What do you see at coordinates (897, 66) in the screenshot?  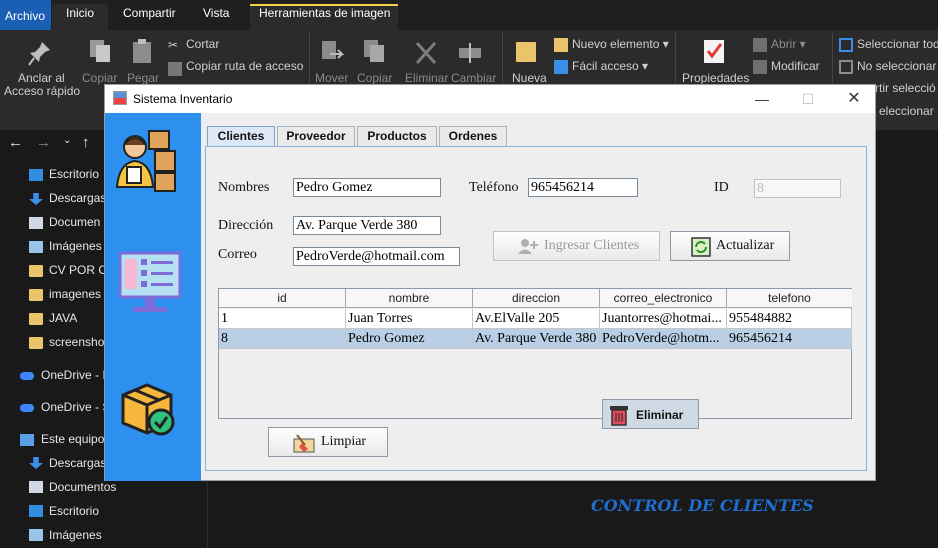 I see `select-none-button: No seleccionar n` at bounding box center [897, 66].